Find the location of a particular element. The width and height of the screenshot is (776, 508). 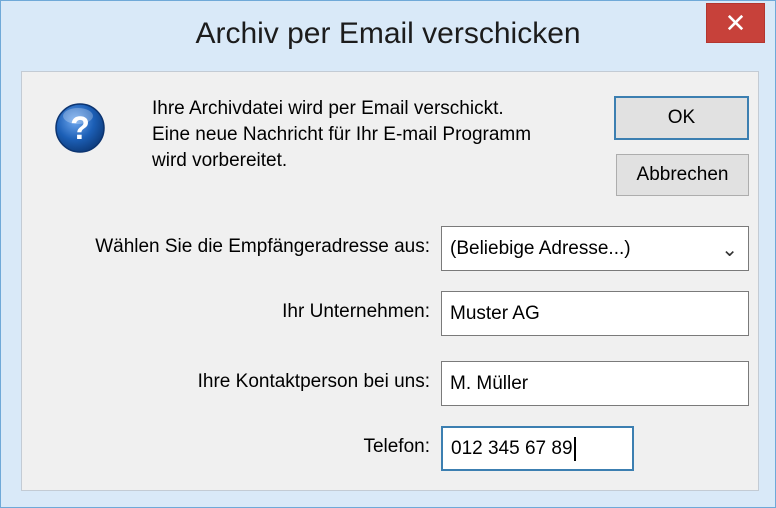

cancel-button: Abbrechen is located at coordinates (682, 175).